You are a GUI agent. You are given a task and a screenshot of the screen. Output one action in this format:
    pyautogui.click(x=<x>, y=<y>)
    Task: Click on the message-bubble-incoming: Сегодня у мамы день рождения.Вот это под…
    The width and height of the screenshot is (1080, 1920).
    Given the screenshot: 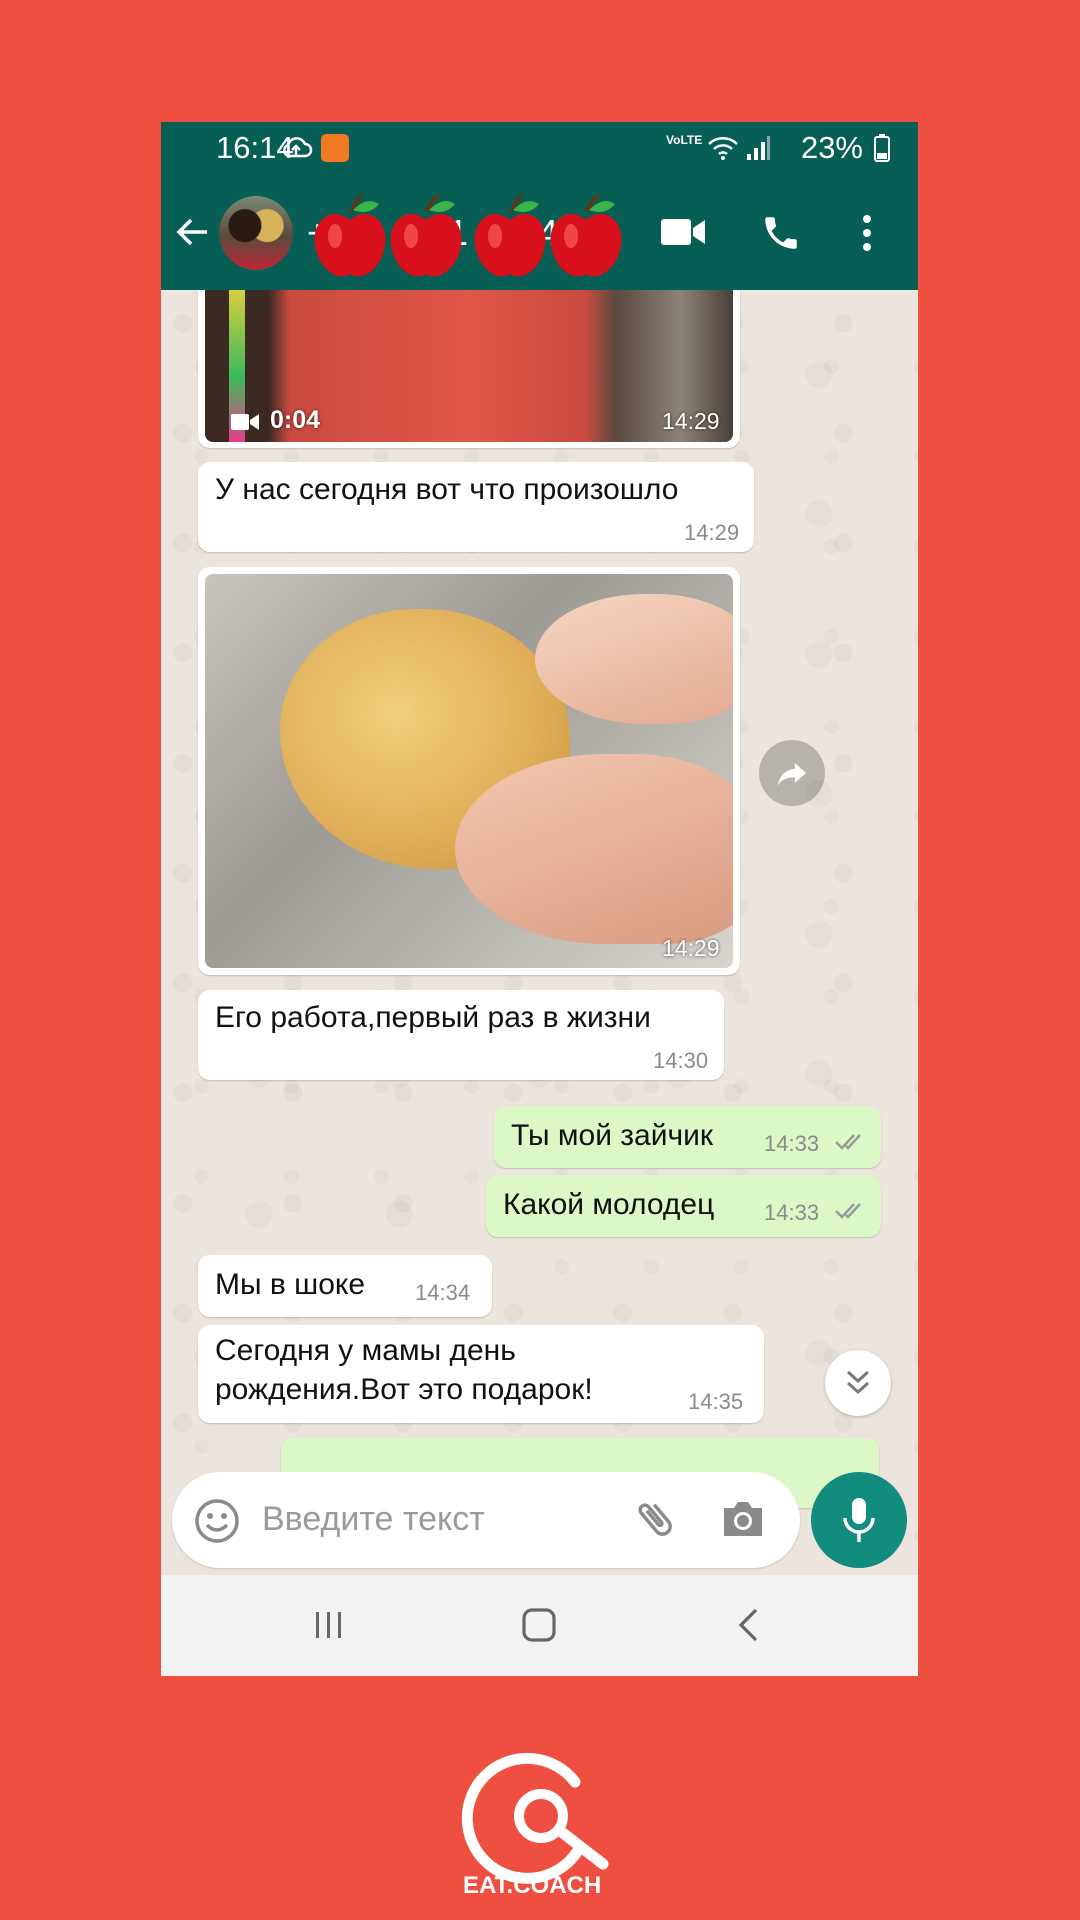 What is the action you would take?
    pyautogui.click(x=481, y=1374)
    